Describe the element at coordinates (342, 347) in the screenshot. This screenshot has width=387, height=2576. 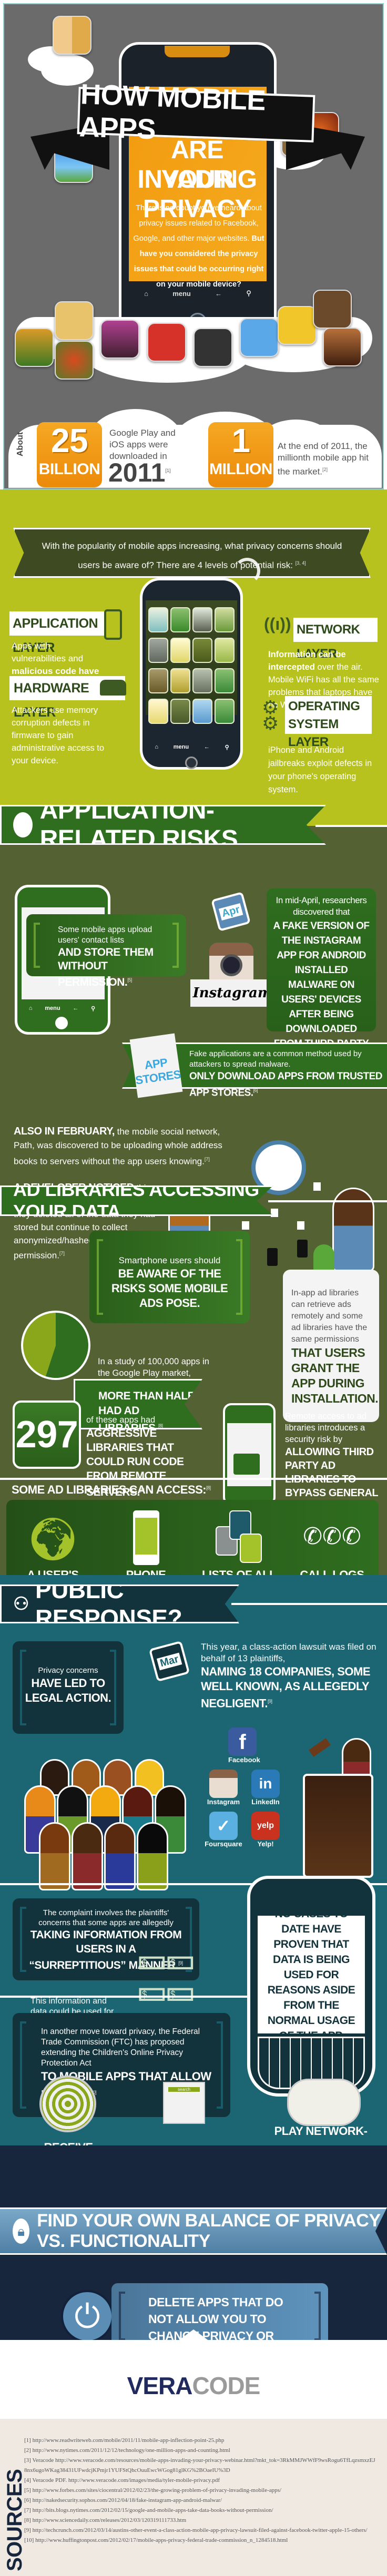
I see `app-icon-modern-combat` at that location.